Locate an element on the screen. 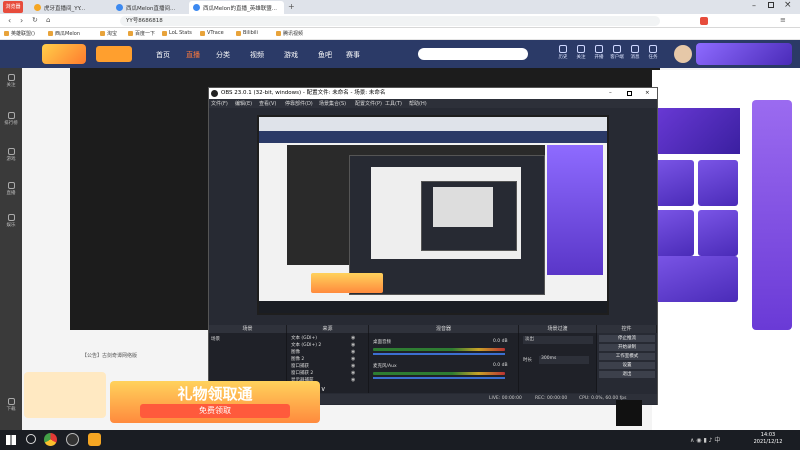  forward-icon: › is located at coordinates (21, 20).